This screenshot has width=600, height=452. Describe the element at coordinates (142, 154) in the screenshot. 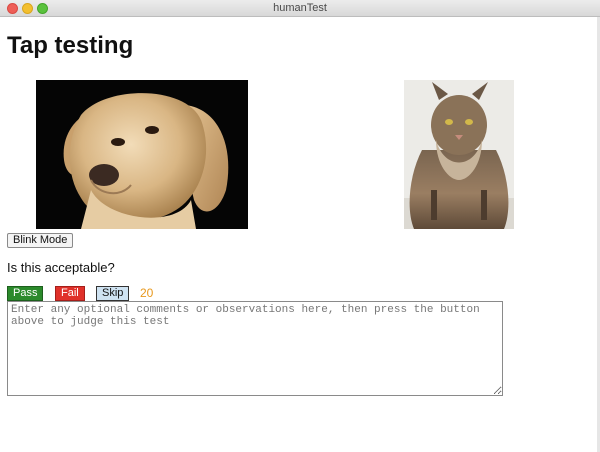

I see `dog-photo` at that location.